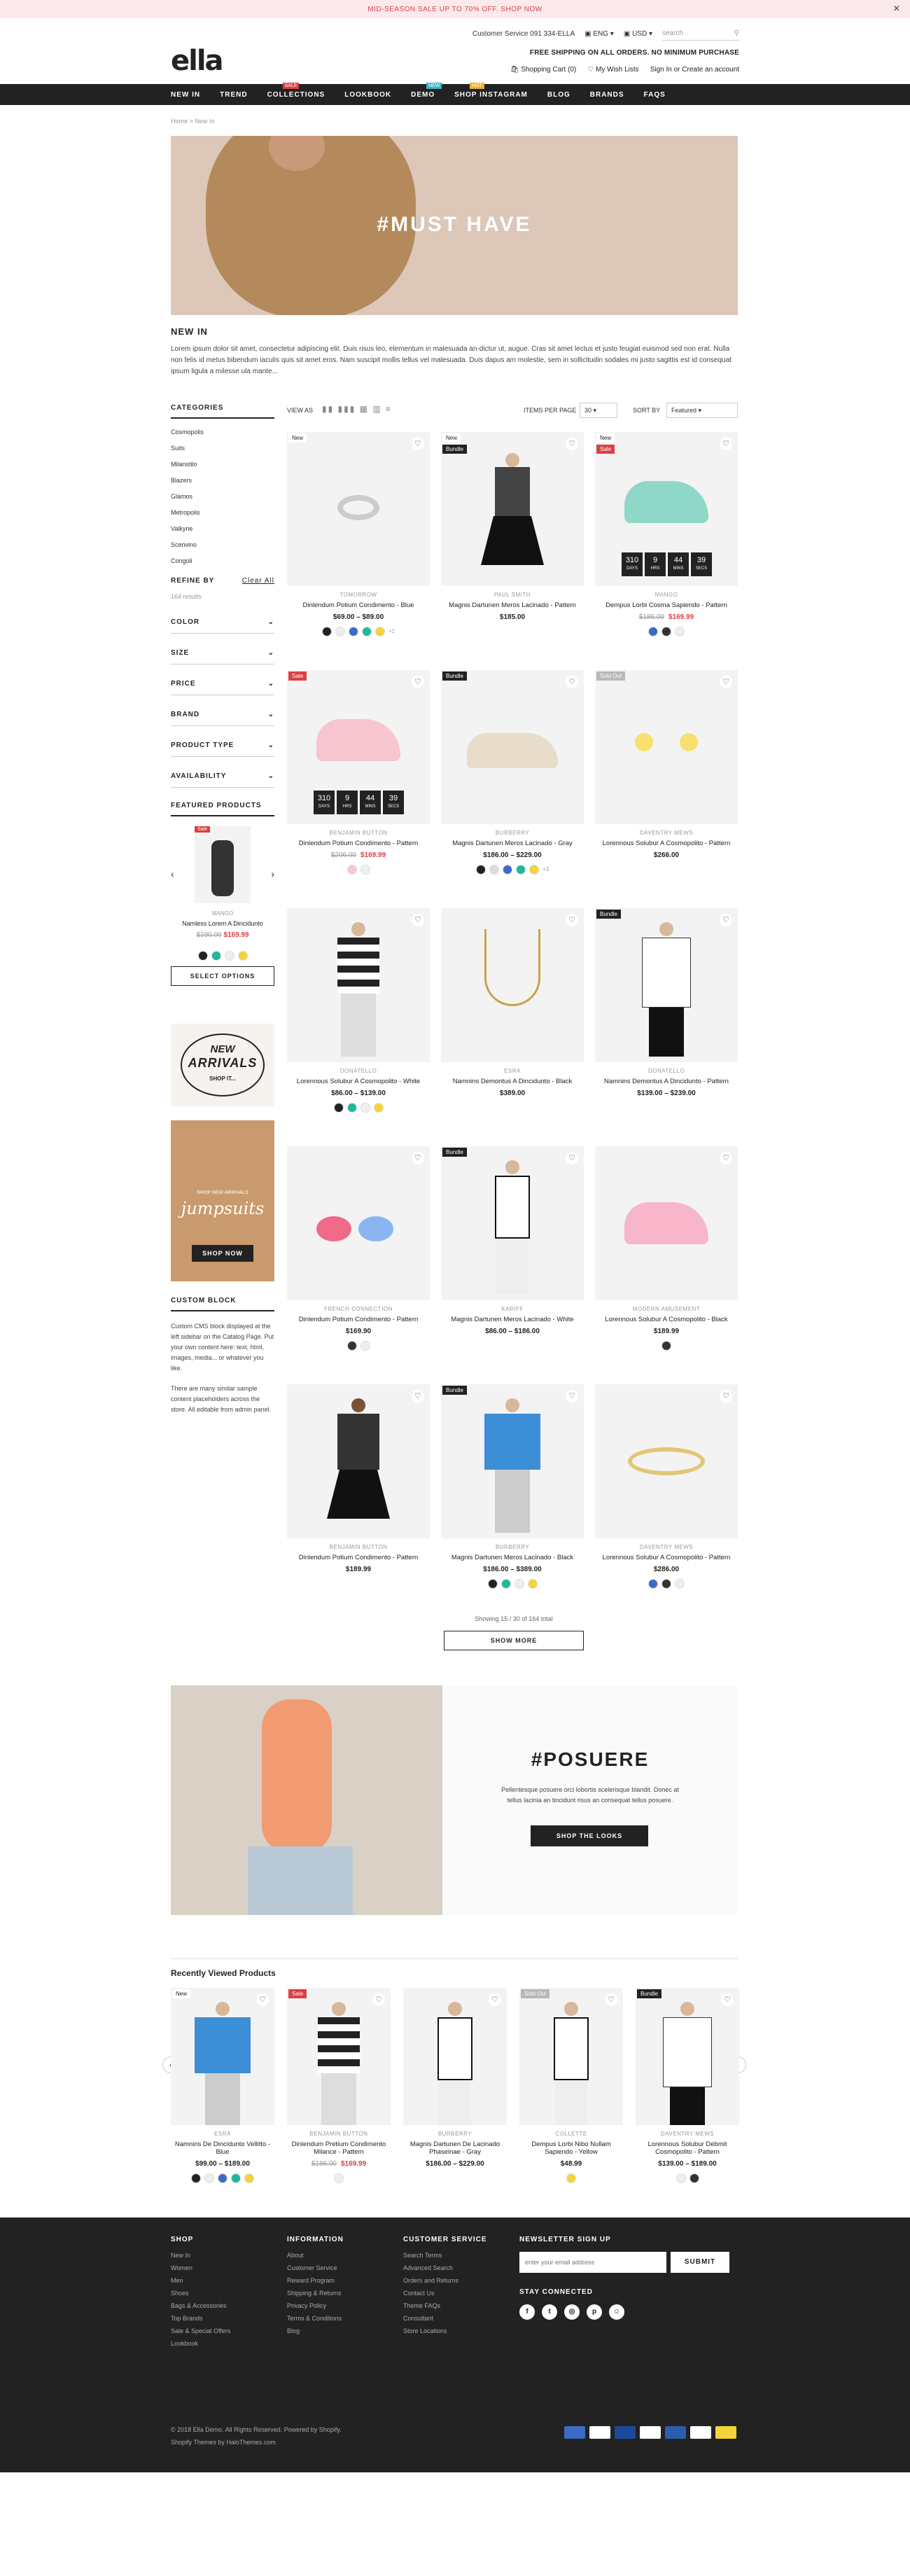  What do you see at coordinates (666, 1319) in the screenshot?
I see `product-name: Lorennous Solubur A Cosmopolito - Black` at bounding box center [666, 1319].